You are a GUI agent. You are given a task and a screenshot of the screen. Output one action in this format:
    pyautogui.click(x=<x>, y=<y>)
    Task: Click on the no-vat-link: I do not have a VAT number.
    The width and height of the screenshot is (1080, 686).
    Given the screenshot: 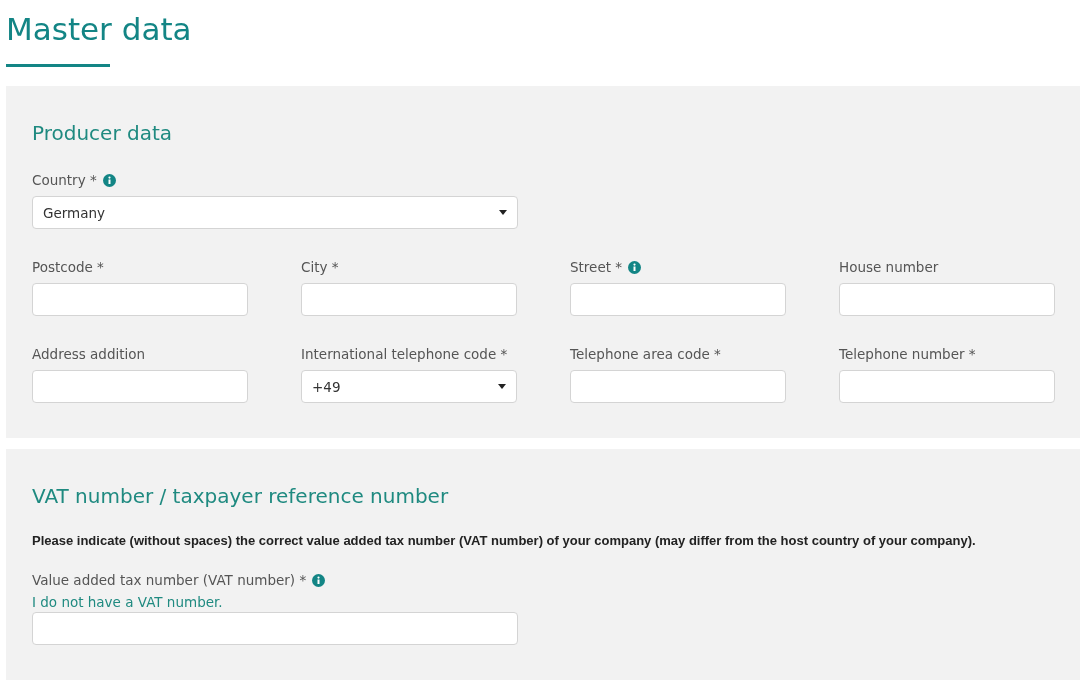 What is the action you would take?
    pyautogui.click(x=127, y=602)
    